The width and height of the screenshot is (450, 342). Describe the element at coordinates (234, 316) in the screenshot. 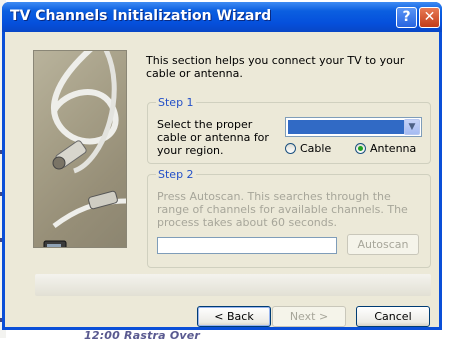

I see `back-button: < Back` at that location.